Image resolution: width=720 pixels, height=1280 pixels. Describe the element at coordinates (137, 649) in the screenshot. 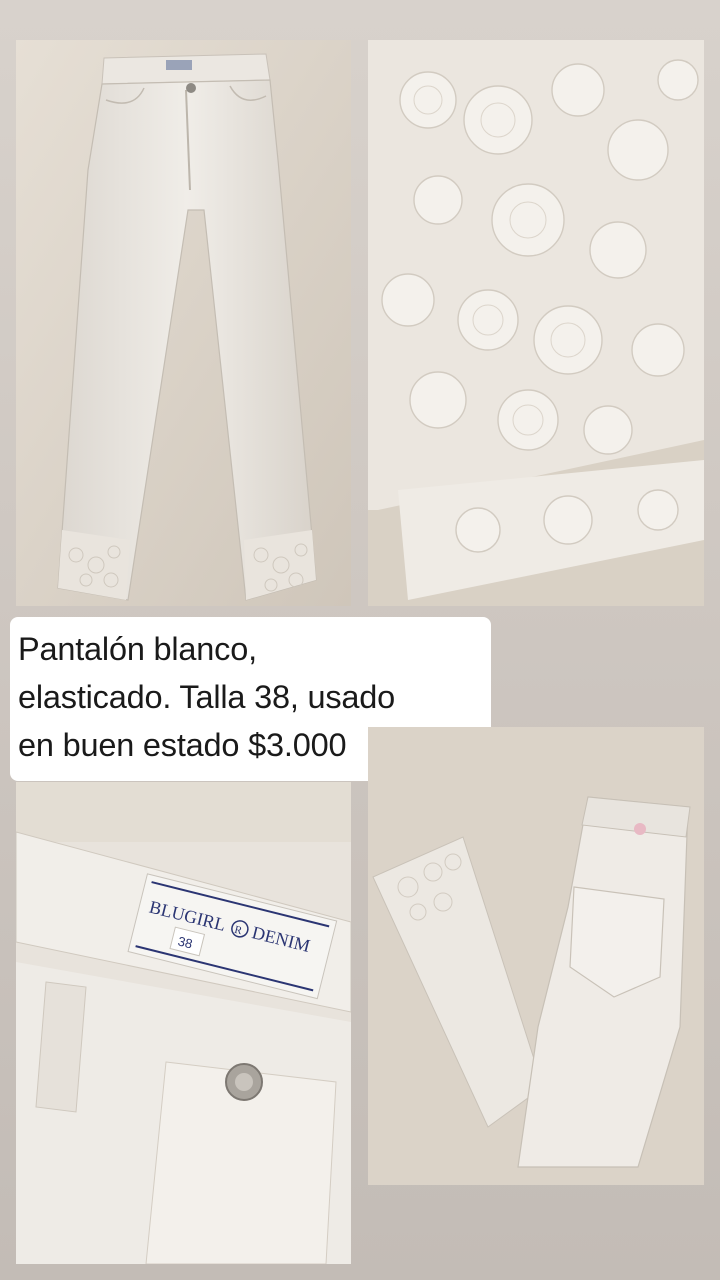

I see `caption-line-1: Pantalón blanco,` at that location.